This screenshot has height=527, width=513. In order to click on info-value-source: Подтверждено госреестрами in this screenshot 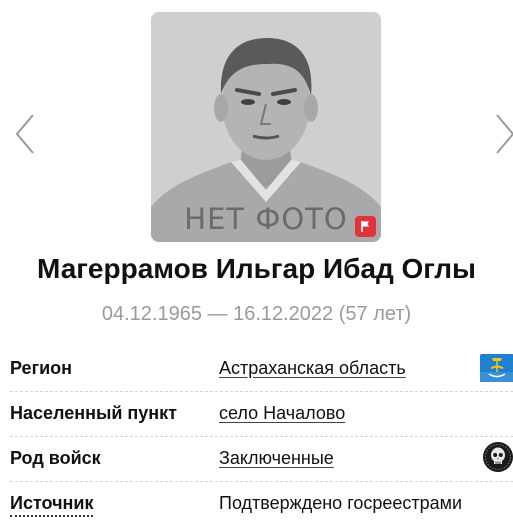, I will do `click(341, 503)`.